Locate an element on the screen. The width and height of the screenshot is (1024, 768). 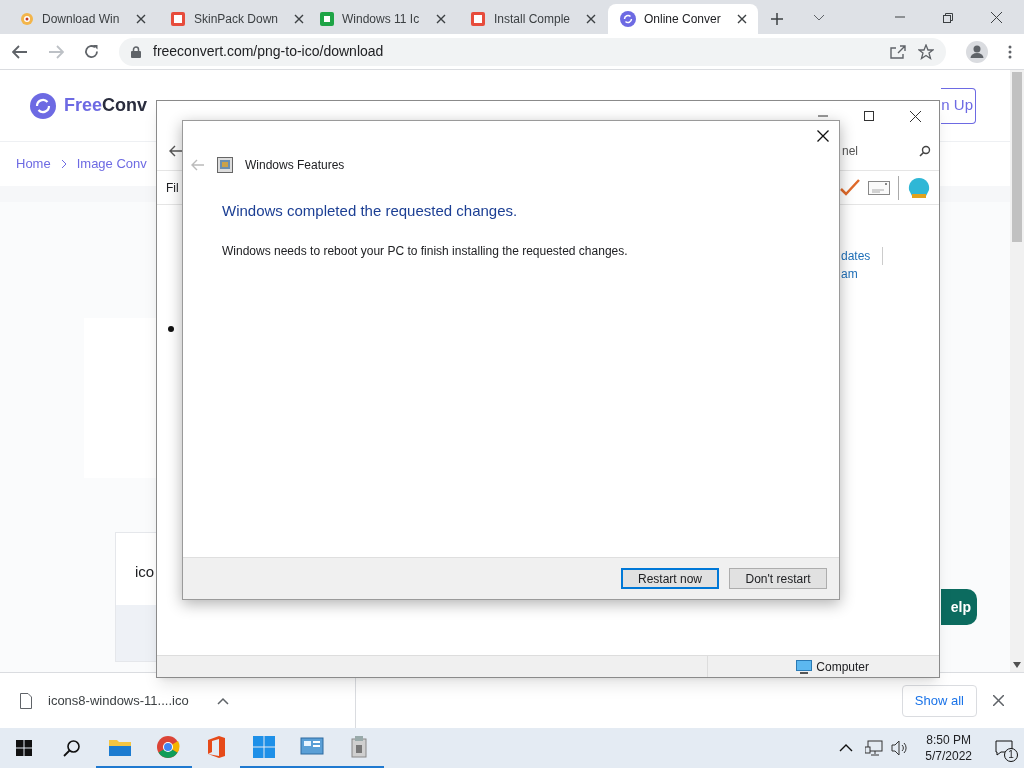
profile-icon is located at coordinates (977, 51).